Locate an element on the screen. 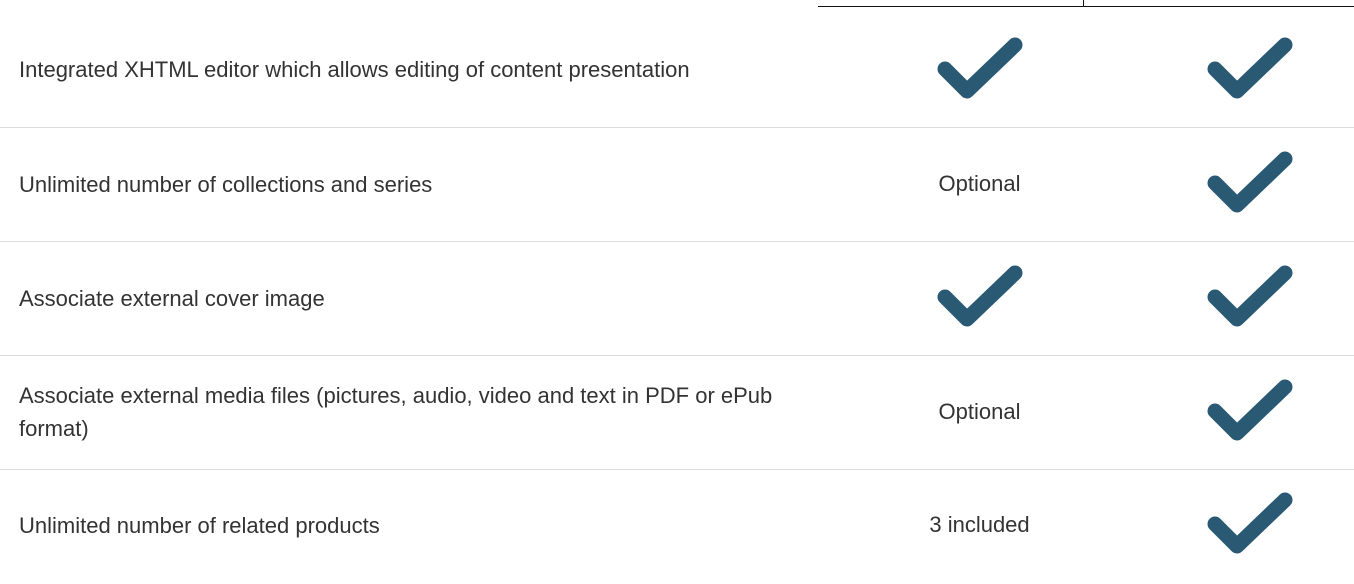  basic-plan-cell: 3 included is located at coordinates (979, 525).